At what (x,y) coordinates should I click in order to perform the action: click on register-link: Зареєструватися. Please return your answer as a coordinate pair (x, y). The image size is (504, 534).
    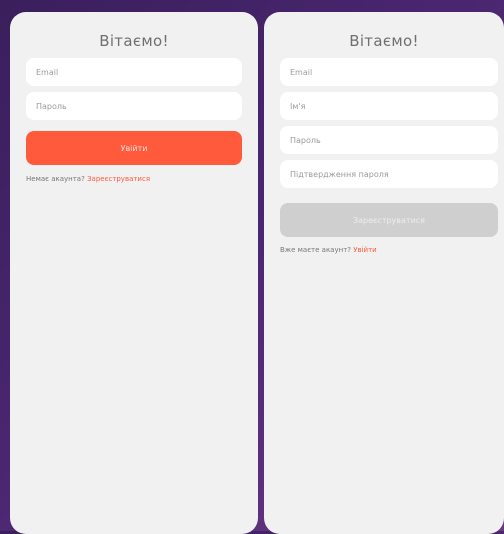
    Looking at the image, I should click on (118, 179).